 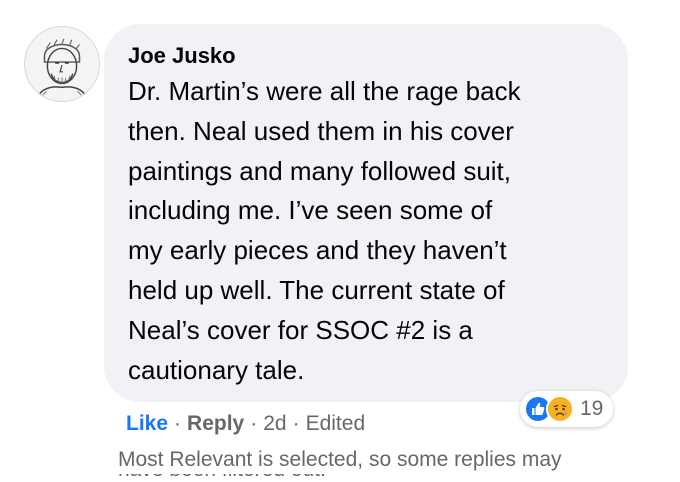 I want to click on comment-body-line: held up well. The current state of, so click(x=316, y=289).